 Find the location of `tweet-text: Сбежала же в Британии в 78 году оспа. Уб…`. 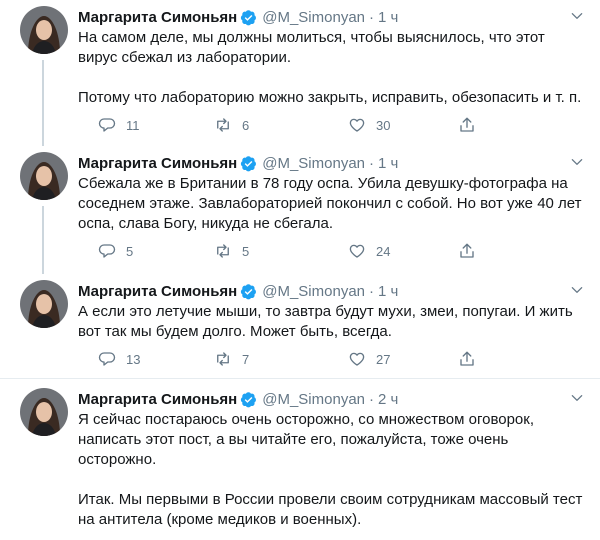

tweet-text: Сбежала же в Британии в 78 году оспа. Уб… is located at coordinates (333, 204).